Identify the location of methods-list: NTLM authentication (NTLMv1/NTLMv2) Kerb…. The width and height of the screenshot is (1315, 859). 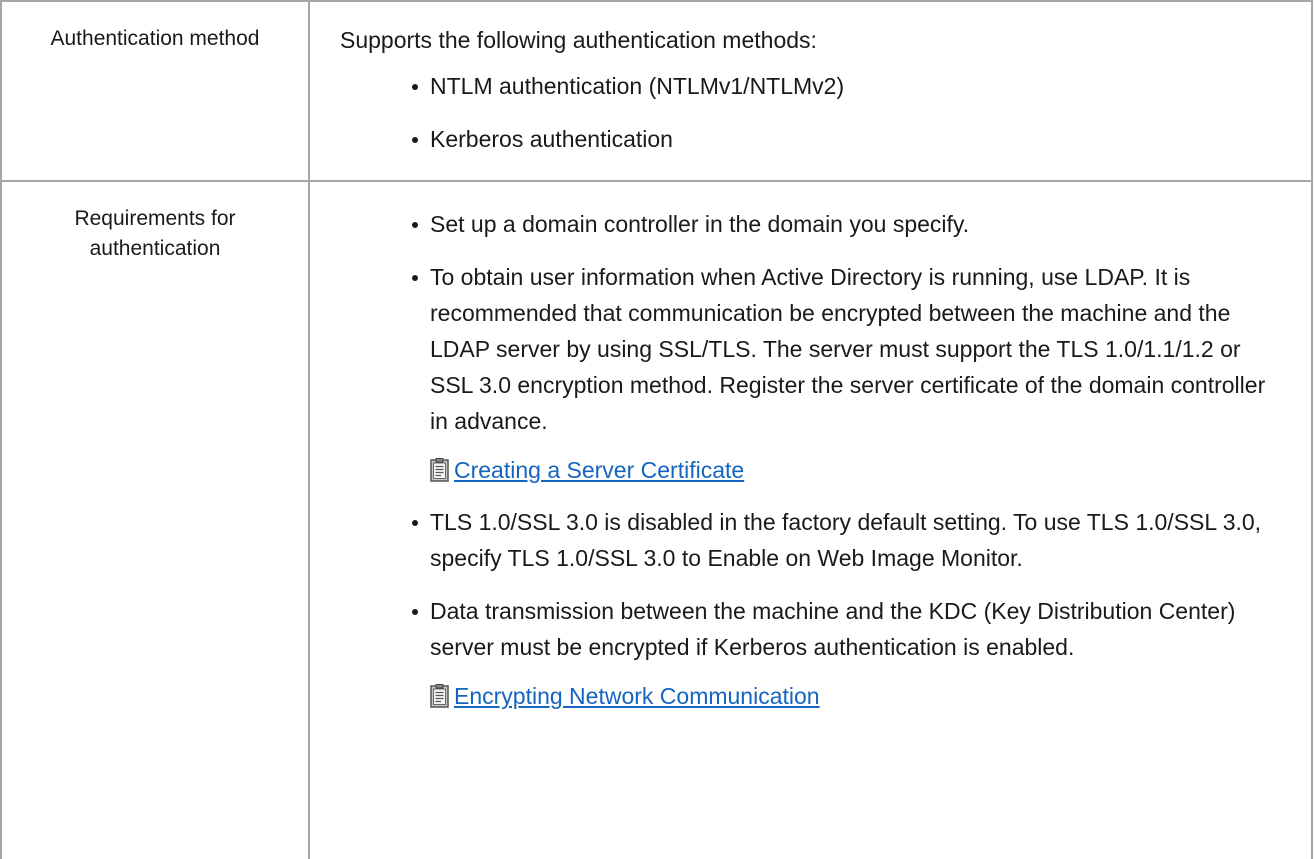
(810, 112).